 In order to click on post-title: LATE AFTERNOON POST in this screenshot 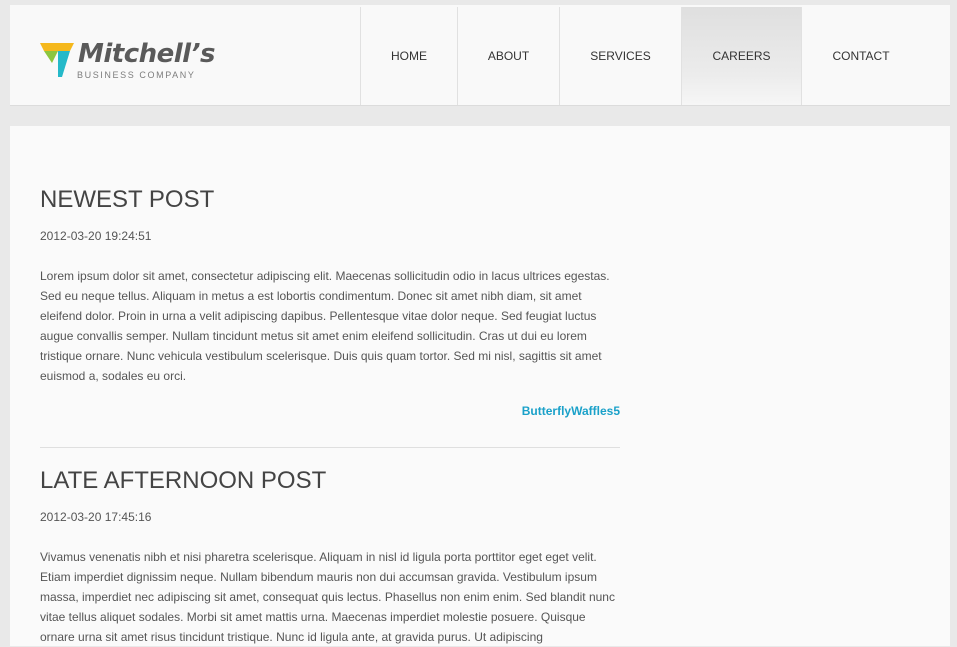, I will do `click(330, 481)`.